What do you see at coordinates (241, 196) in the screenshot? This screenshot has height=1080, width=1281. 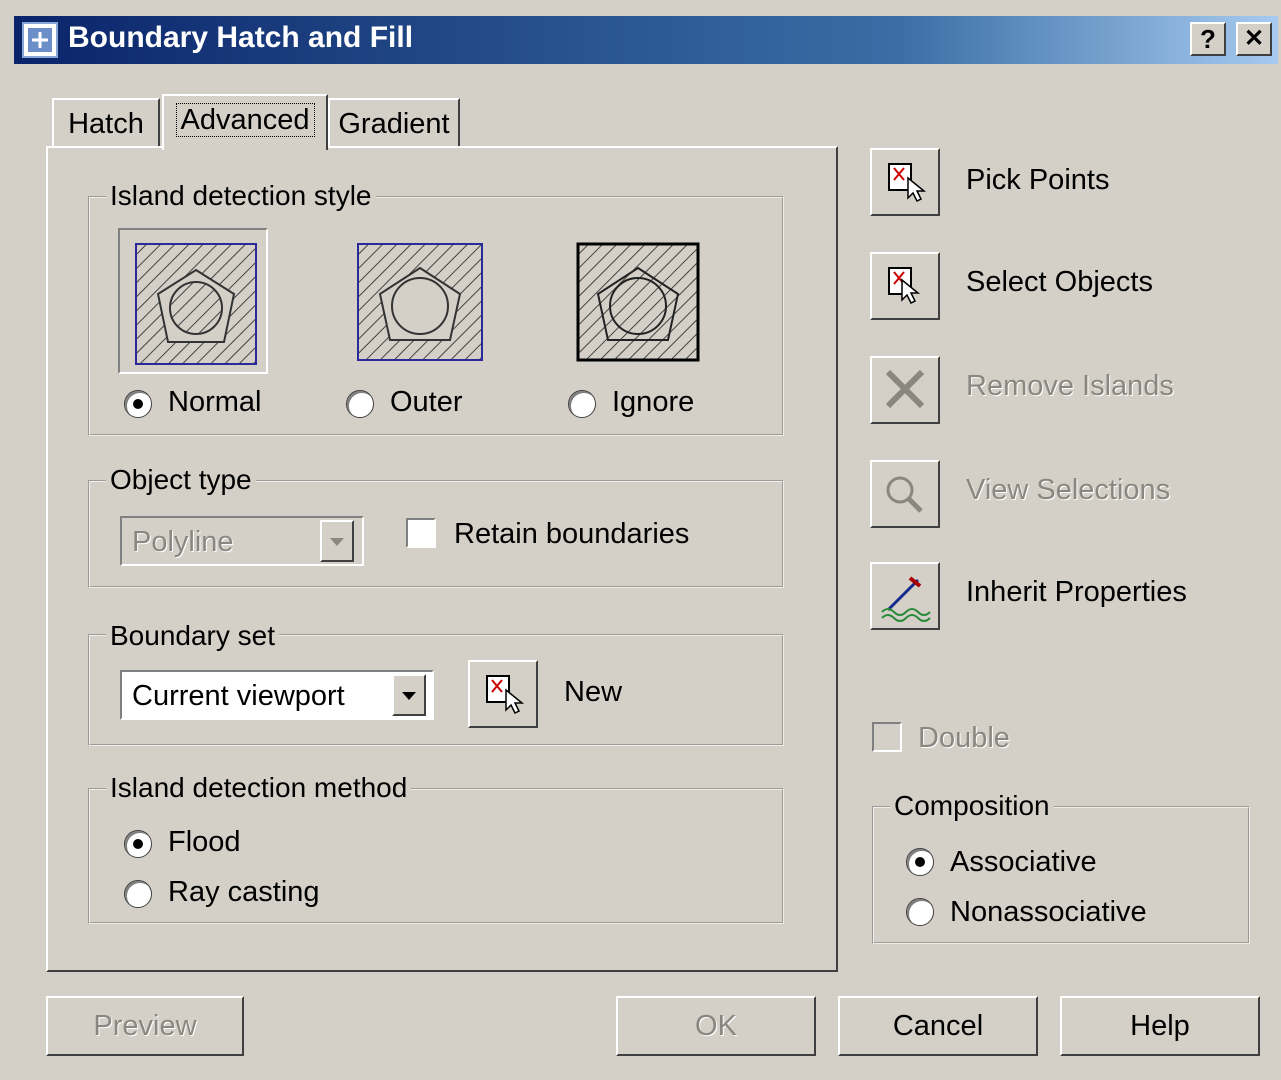 I see `island-style-legend: Island detection style` at bounding box center [241, 196].